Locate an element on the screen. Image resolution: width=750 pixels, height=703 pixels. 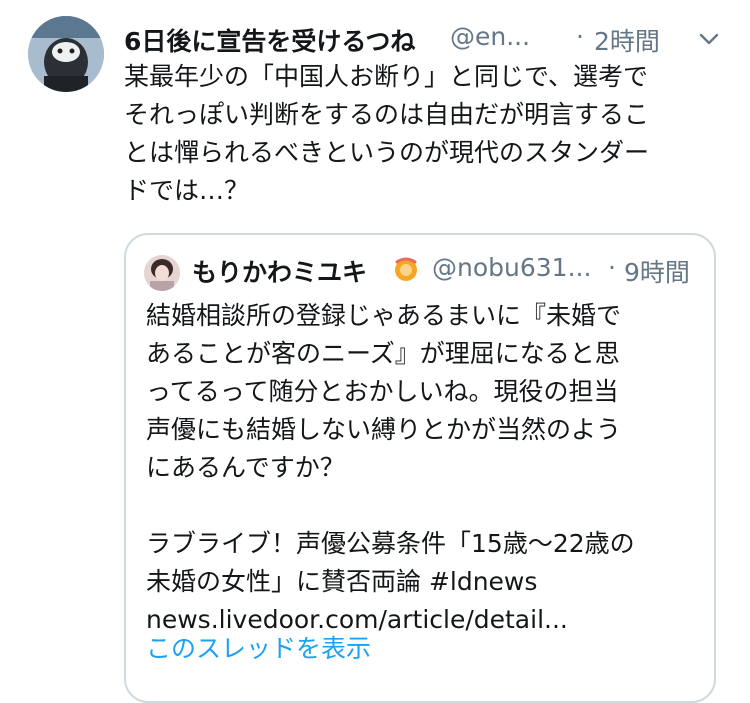
quoted-avatar-image is located at coordinates (162, 273).